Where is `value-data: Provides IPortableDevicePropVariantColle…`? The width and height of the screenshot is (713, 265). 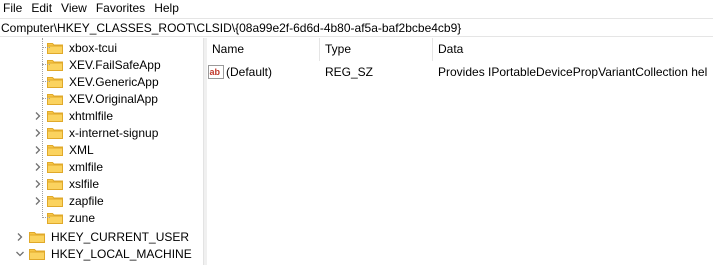 value-data: Provides IPortableDevicePropVariantColle… is located at coordinates (573, 72).